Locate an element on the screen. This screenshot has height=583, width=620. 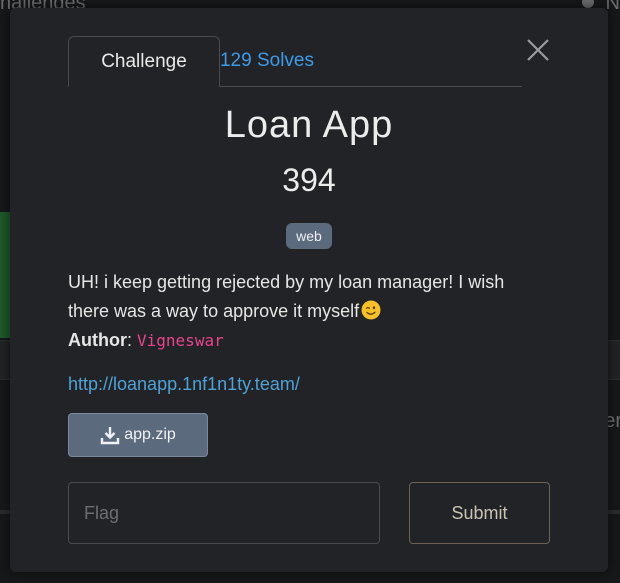
tab-challenge: Challenge is located at coordinates (144, 61).